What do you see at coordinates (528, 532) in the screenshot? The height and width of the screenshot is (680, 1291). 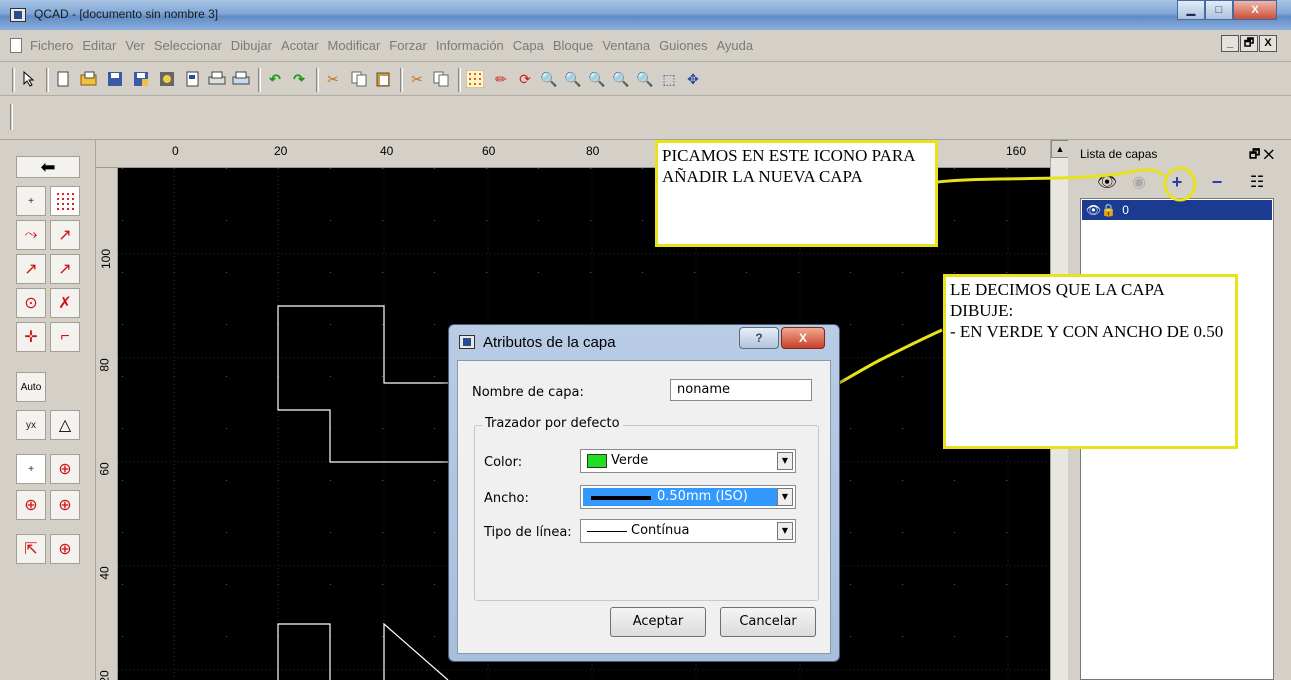 I see `linetype-label: Tipo de línea:` at bounding box center [528, 532].